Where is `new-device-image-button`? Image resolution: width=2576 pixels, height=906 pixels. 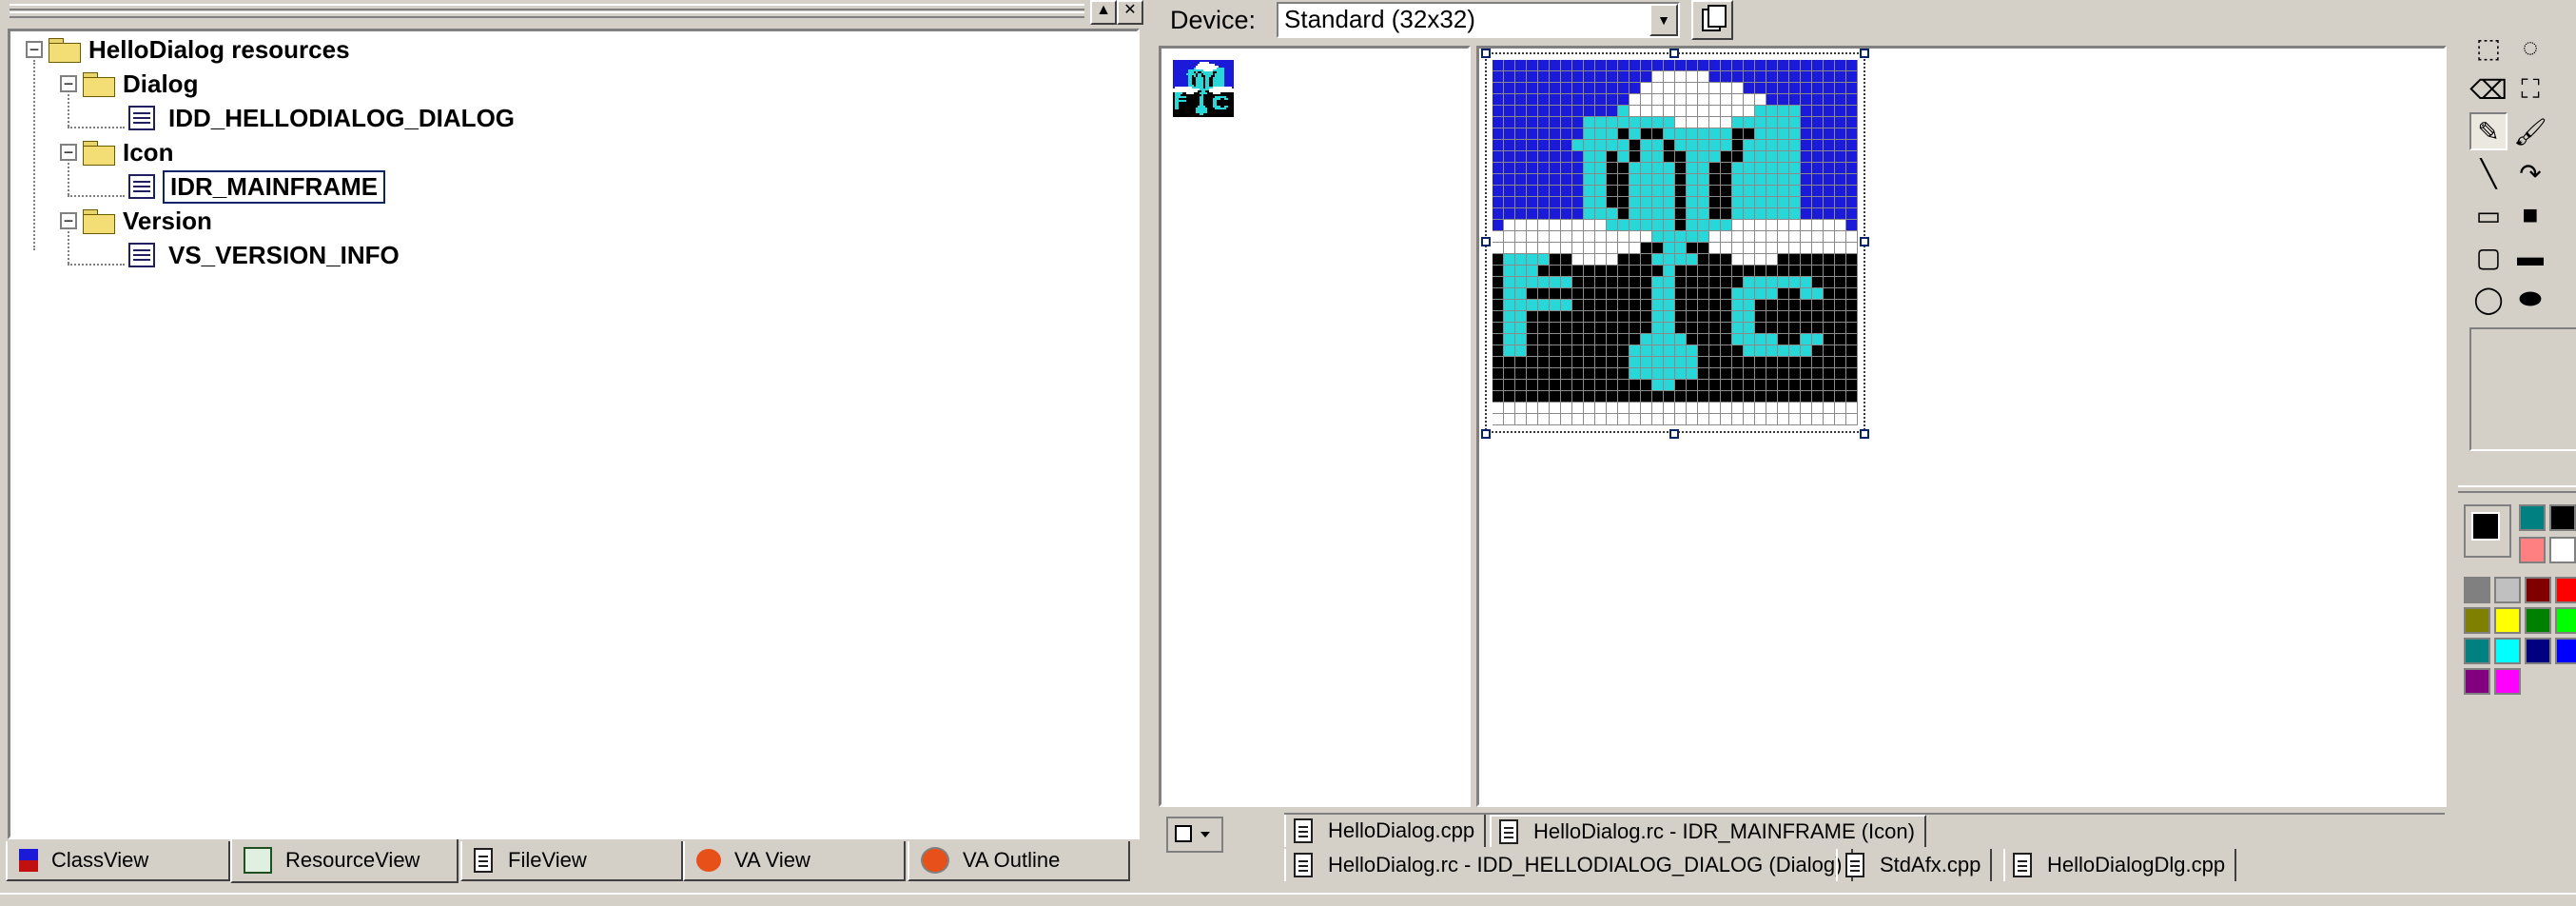 new-device-image-button is located at coordinates (1712, 20).